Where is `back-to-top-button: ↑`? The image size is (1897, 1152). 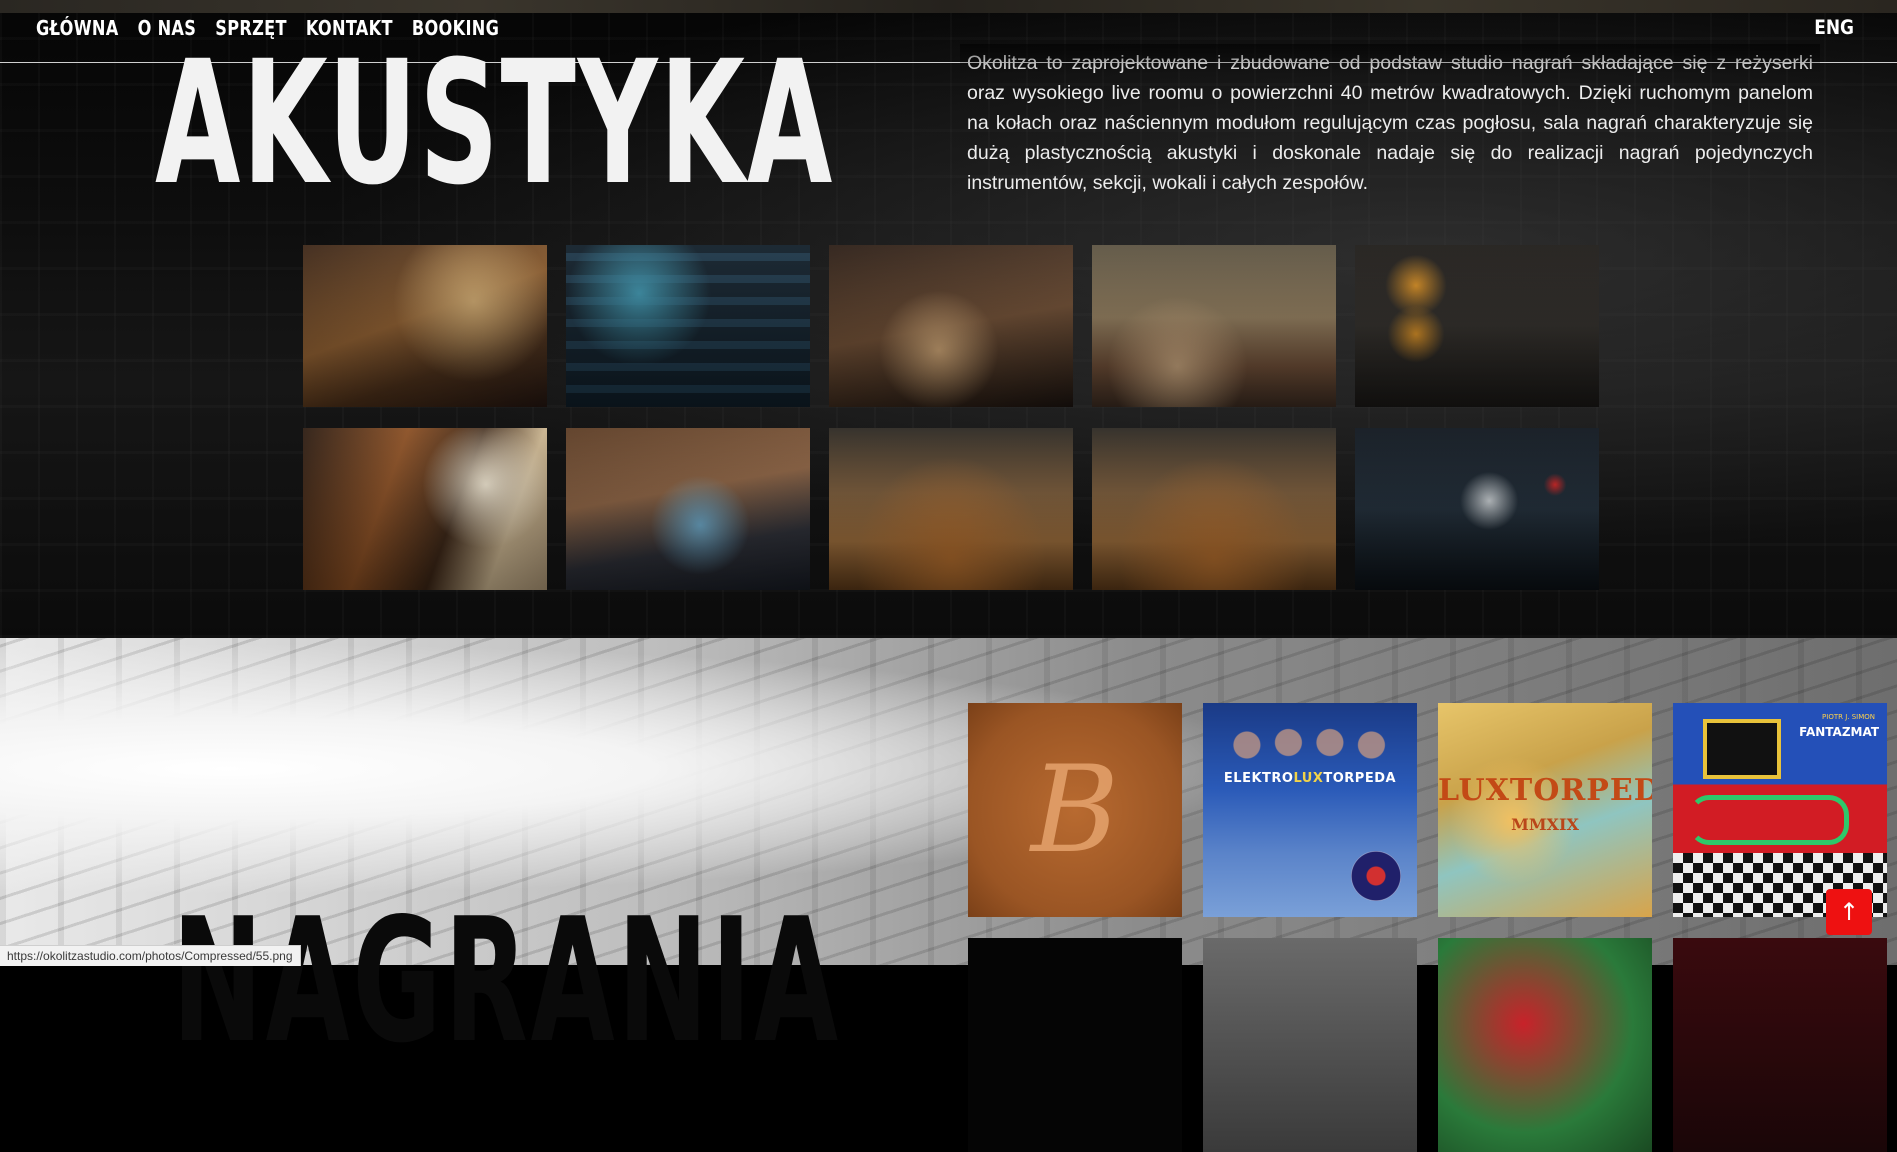 back-to-top-button: ↑ is located at coordinates (1849, 912).